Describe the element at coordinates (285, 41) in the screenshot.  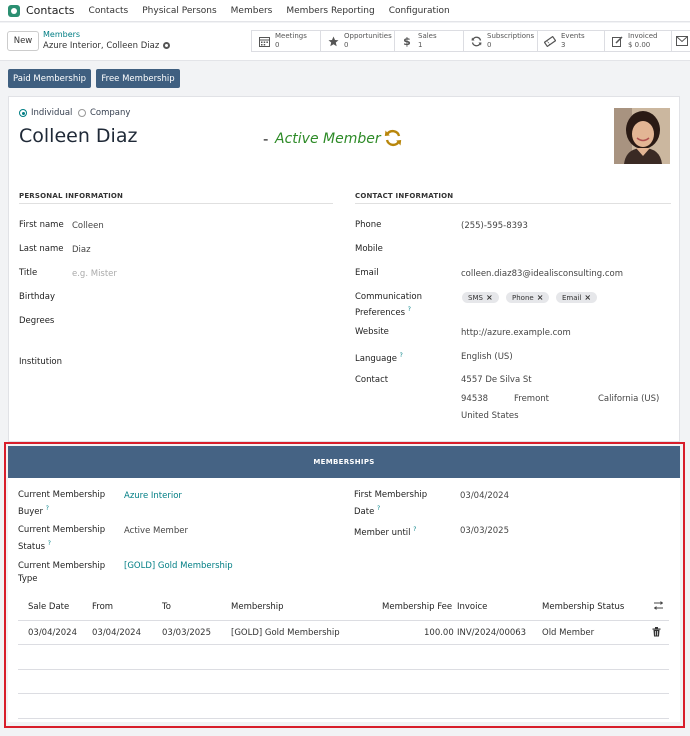
I see `meetings-button: Meetings 0` at that location.